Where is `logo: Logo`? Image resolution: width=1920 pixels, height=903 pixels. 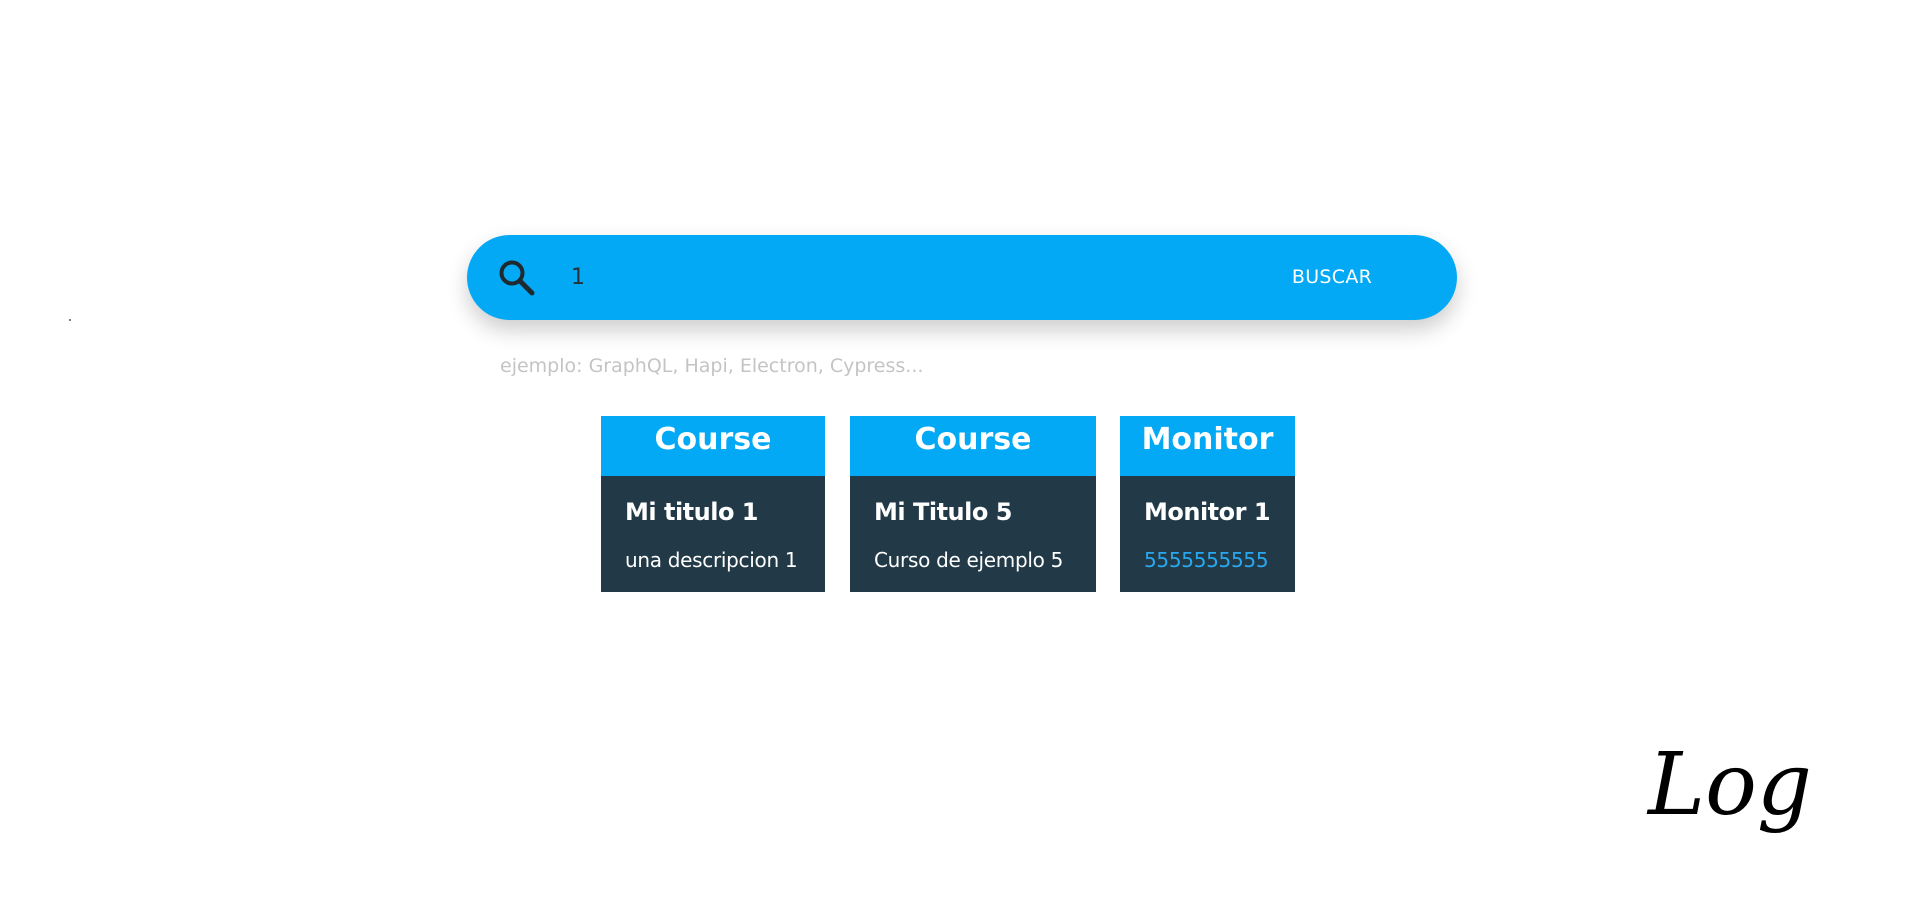
logo: Logo is located at coordinates (1728, 785).